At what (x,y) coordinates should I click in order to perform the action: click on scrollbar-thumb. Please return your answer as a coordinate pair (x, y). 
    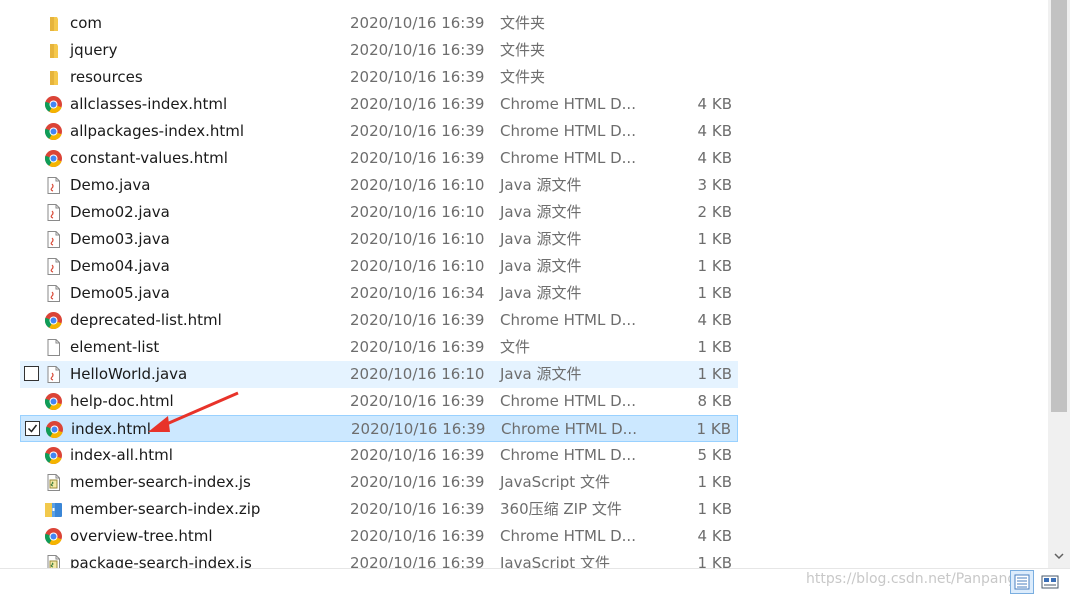
    Looking at the image, I should click on (1059, 206).